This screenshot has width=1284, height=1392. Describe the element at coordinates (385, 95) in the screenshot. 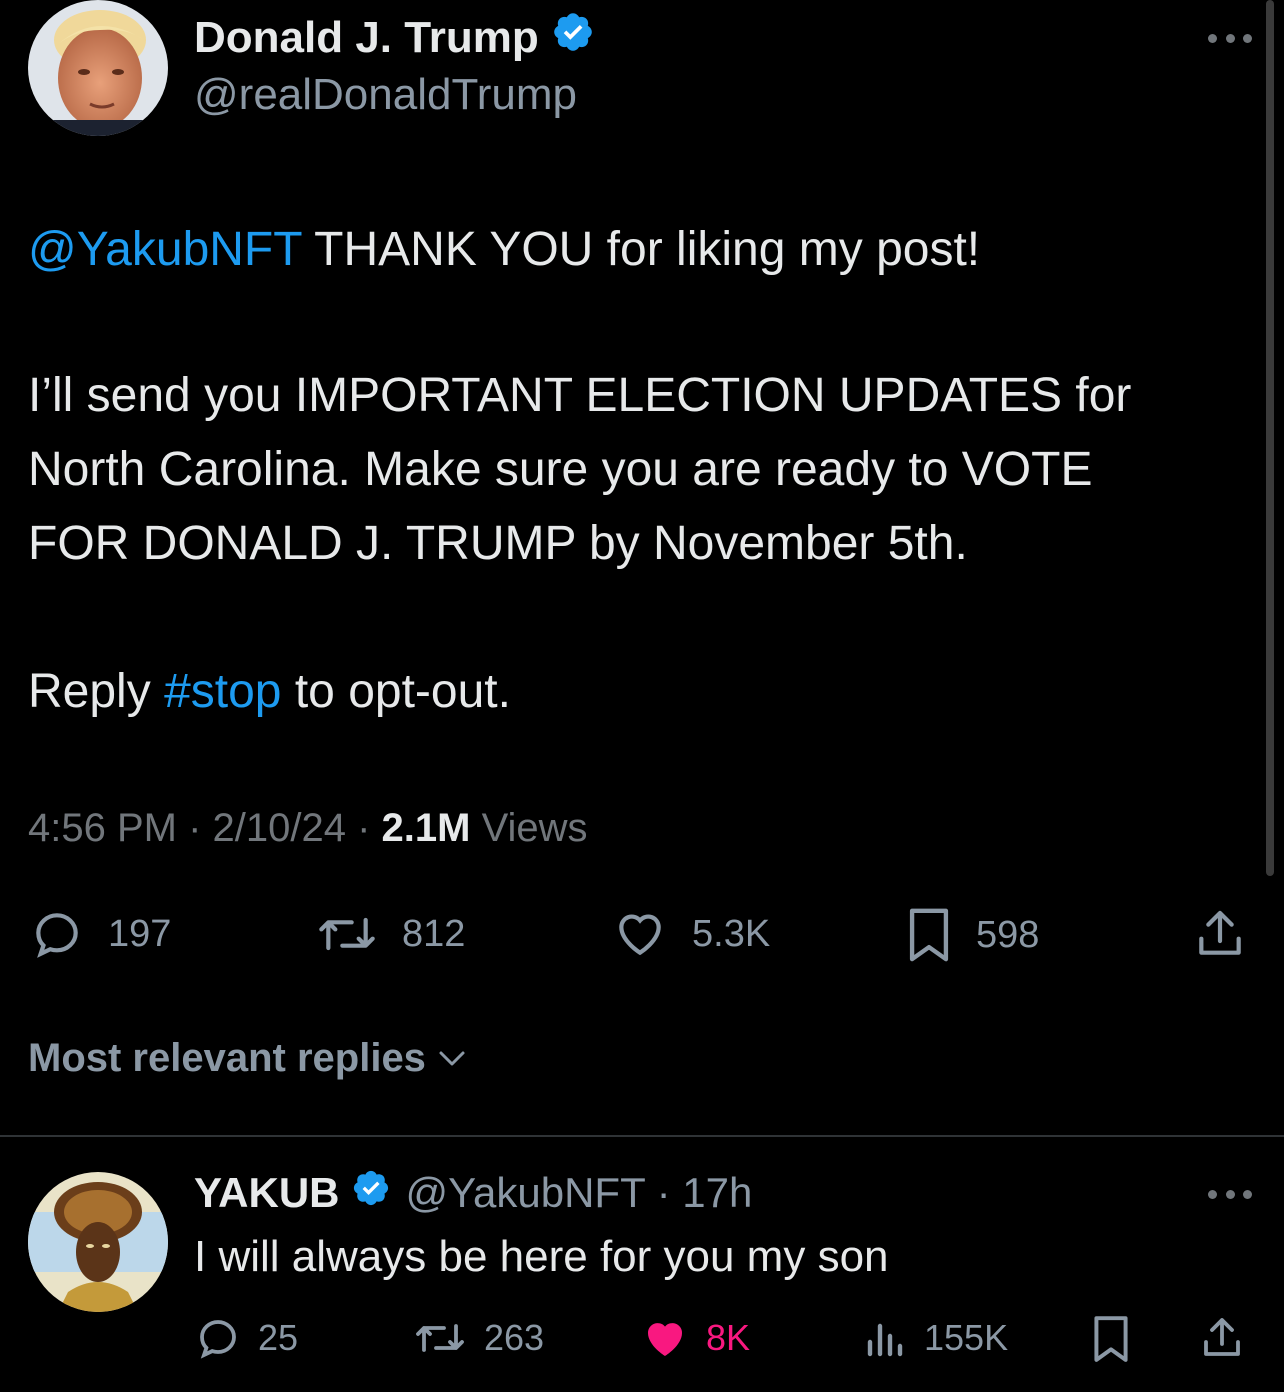

I see `author-handle: @realDonaldTrump` at that location.